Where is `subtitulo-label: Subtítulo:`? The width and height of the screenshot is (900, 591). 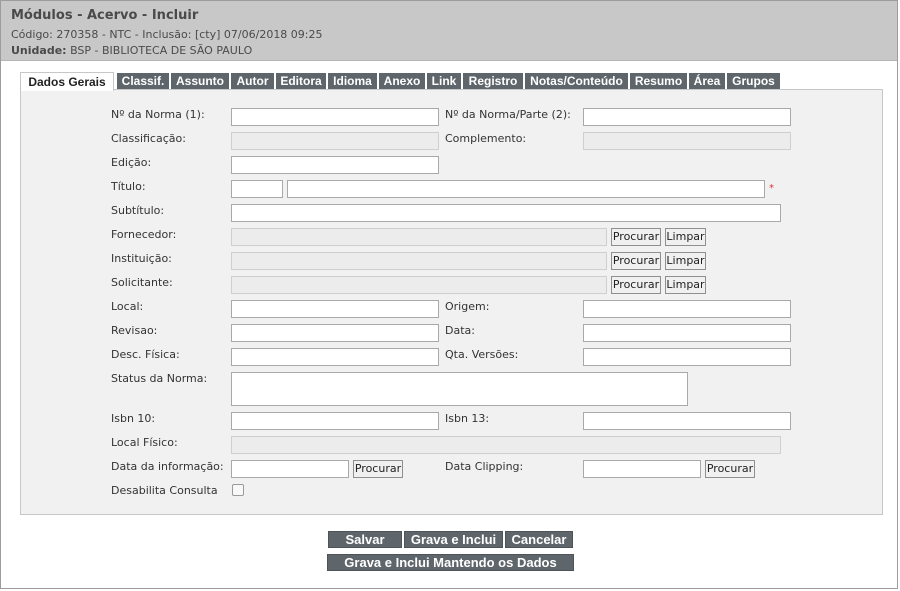
subtitulo-label: Subtítulo: is located at coordinates (138, 210).